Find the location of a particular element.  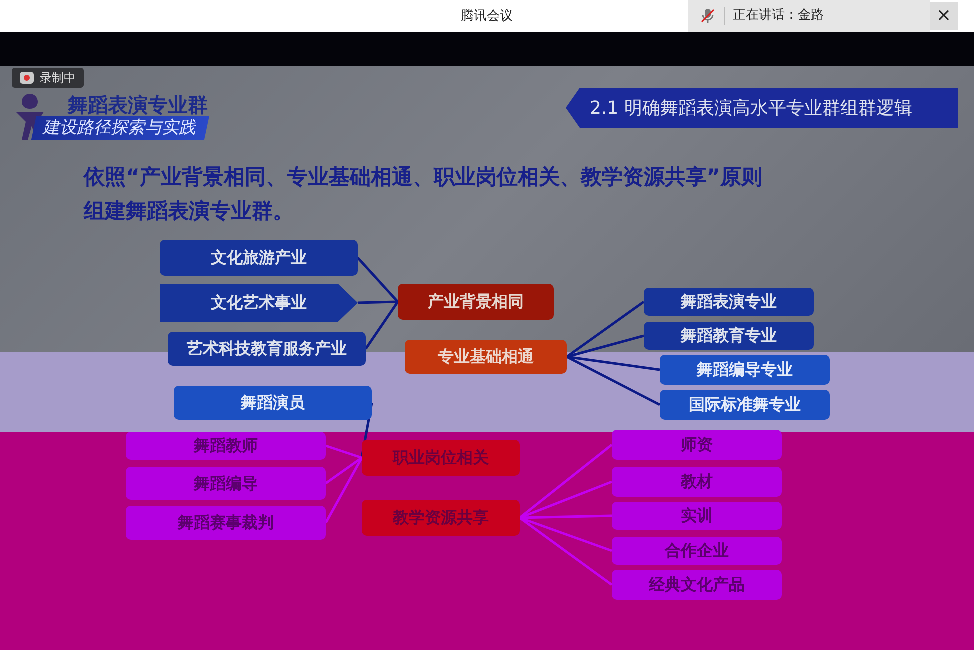

speaking-indicator: 正在讲话：金路 is located at coordinates (778, 16).